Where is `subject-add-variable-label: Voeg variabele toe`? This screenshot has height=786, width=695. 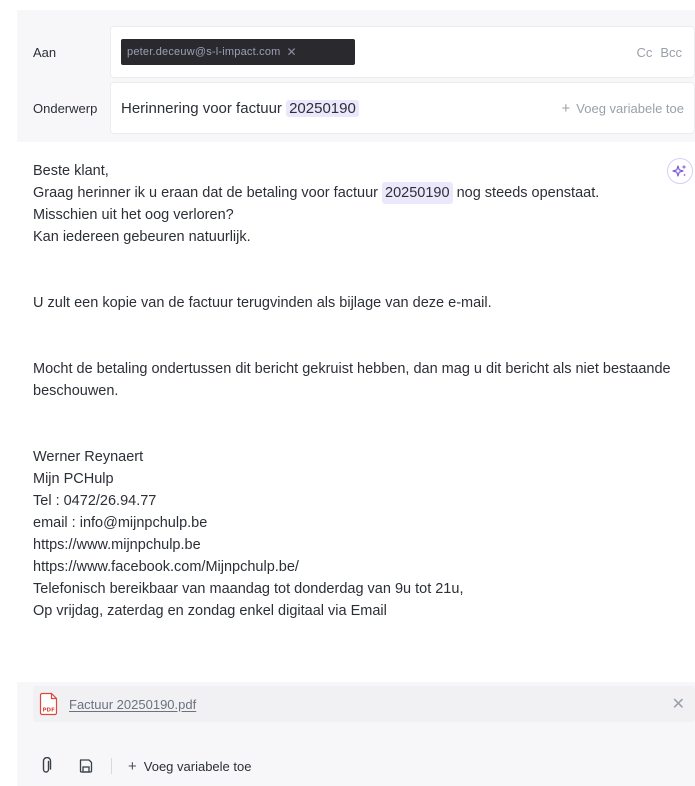 subject-add-variable-label: Voeg variabele toe is located at coordinates (630, 108).